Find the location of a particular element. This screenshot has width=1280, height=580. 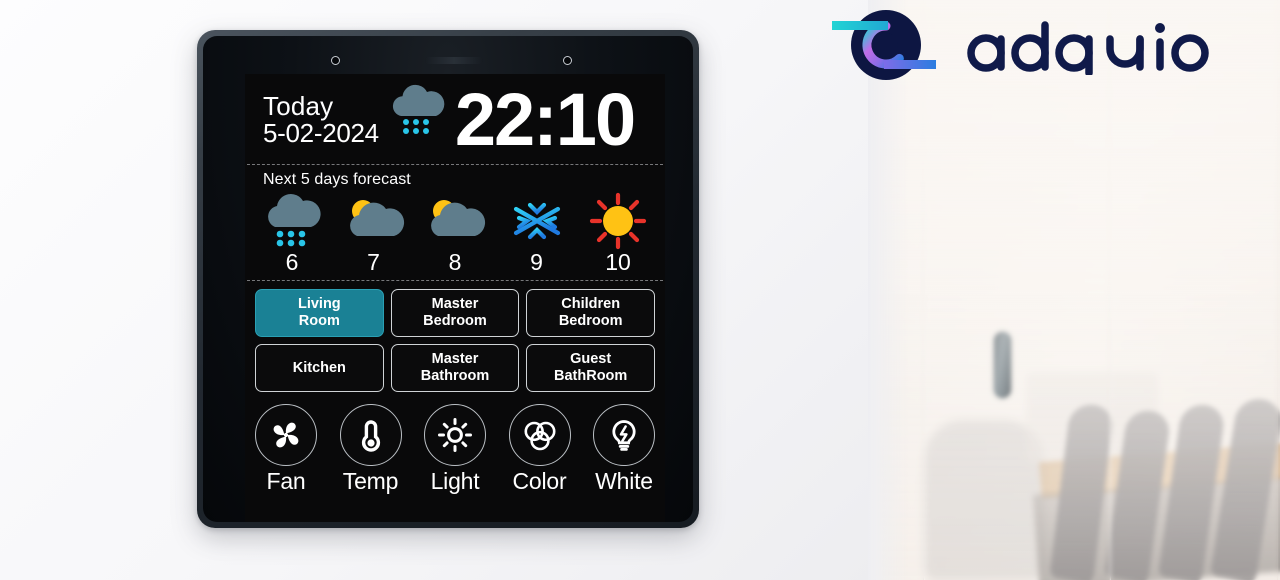

room-label-line1: Kitchen is located at coordinates (319, 367).